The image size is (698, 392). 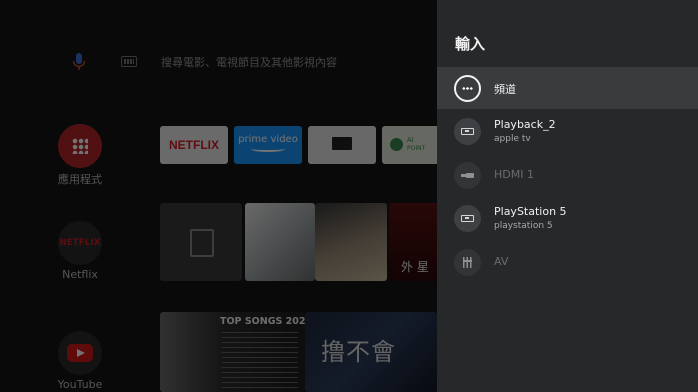 What do you see at coordinates (567, 88) in the screenshot?
I see `input-item-channels: 頻道` at bounding box center [567, 88].